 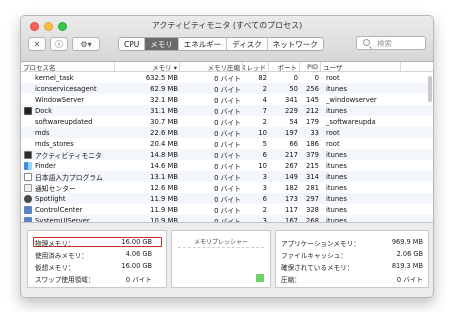 What do you see at coordinates (164, 99) in the screenshot?
I see `cell-mem: 32.1 MB` at bounding box center [164, 99].